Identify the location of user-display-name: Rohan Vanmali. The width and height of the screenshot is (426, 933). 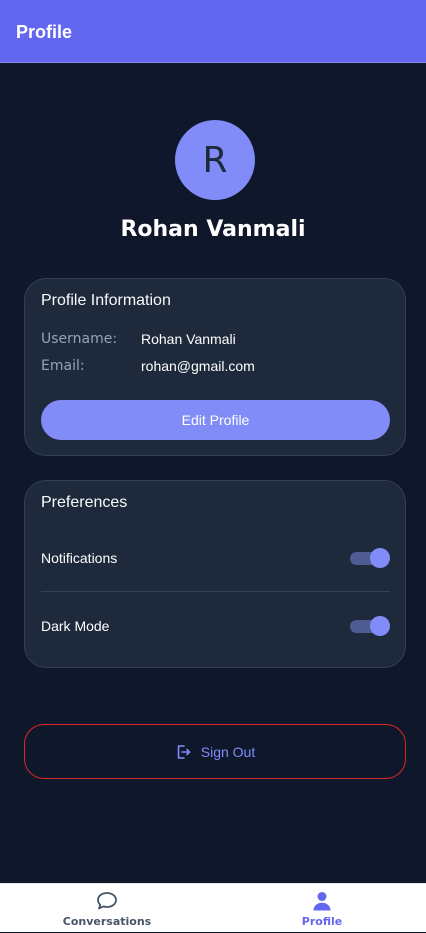
(213, 229).